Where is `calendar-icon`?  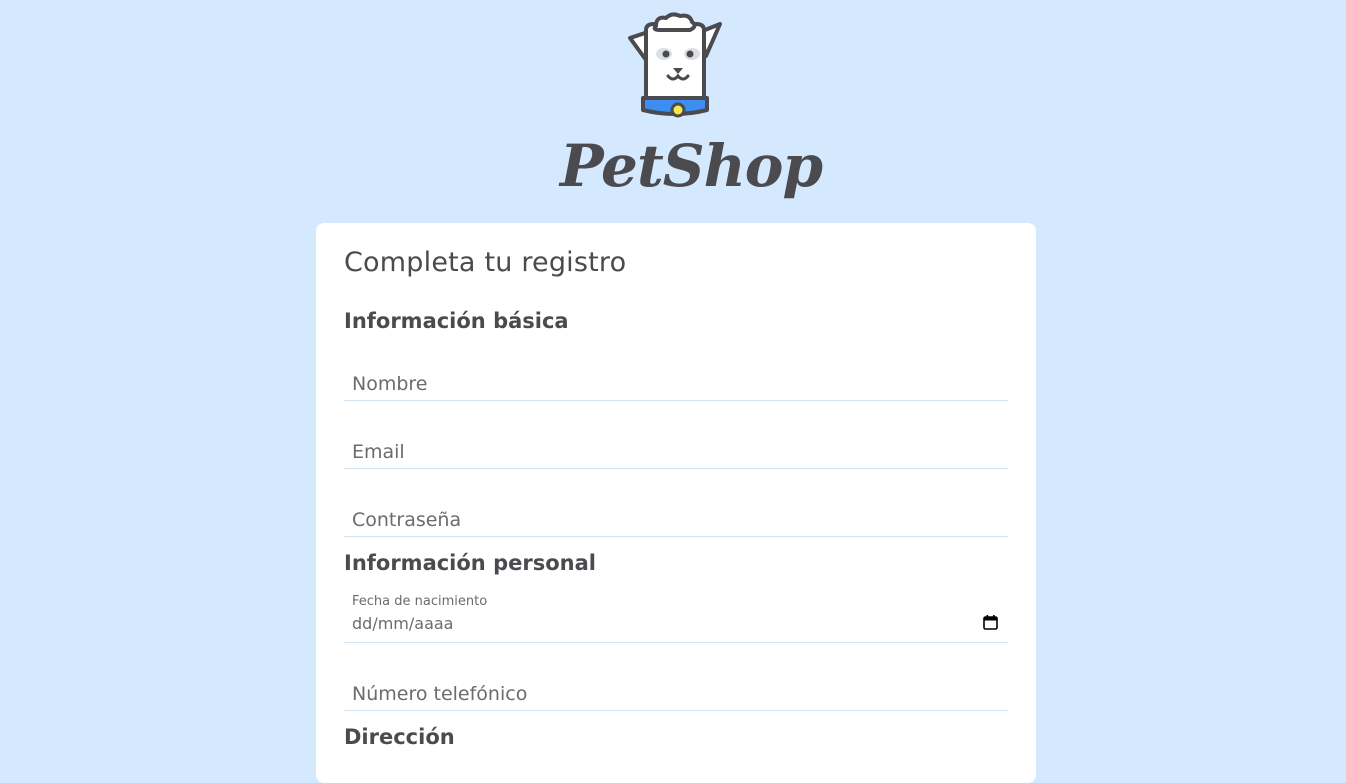
calendar-icon is located at coordinates (990, 622).